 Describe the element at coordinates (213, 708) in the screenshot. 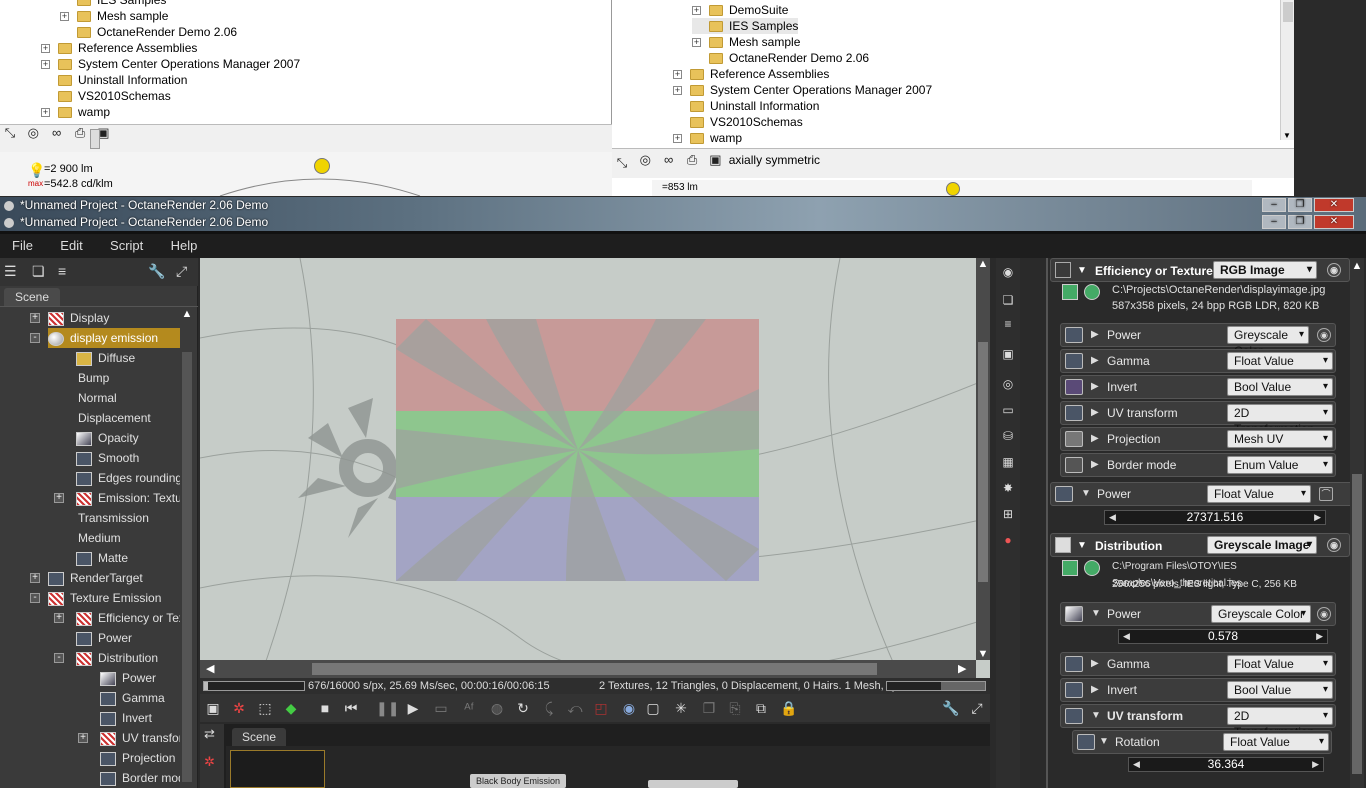

I see `screen-icon: ▣` at that location.